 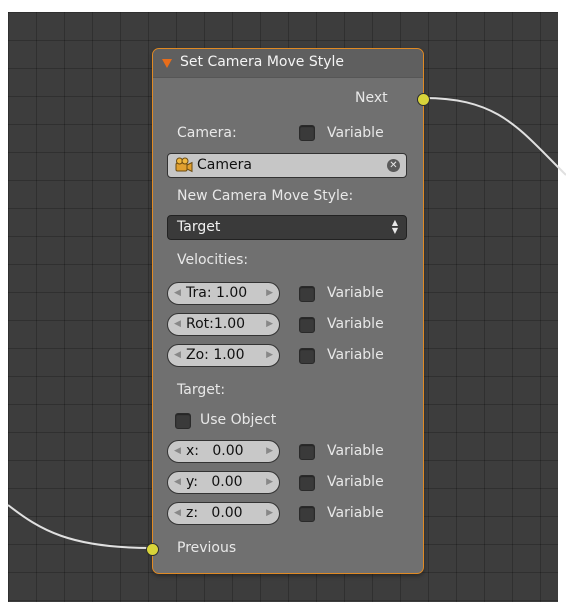 What do you see at coordinates (371, 98) in the screenshot?
I see `next-output-label: Next` at bounding box center [371, 98].